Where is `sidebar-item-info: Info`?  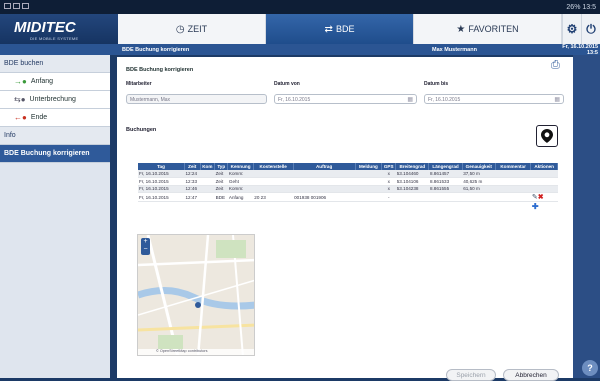
sidebar-item-info: Info is located at coordinates (55, 136).